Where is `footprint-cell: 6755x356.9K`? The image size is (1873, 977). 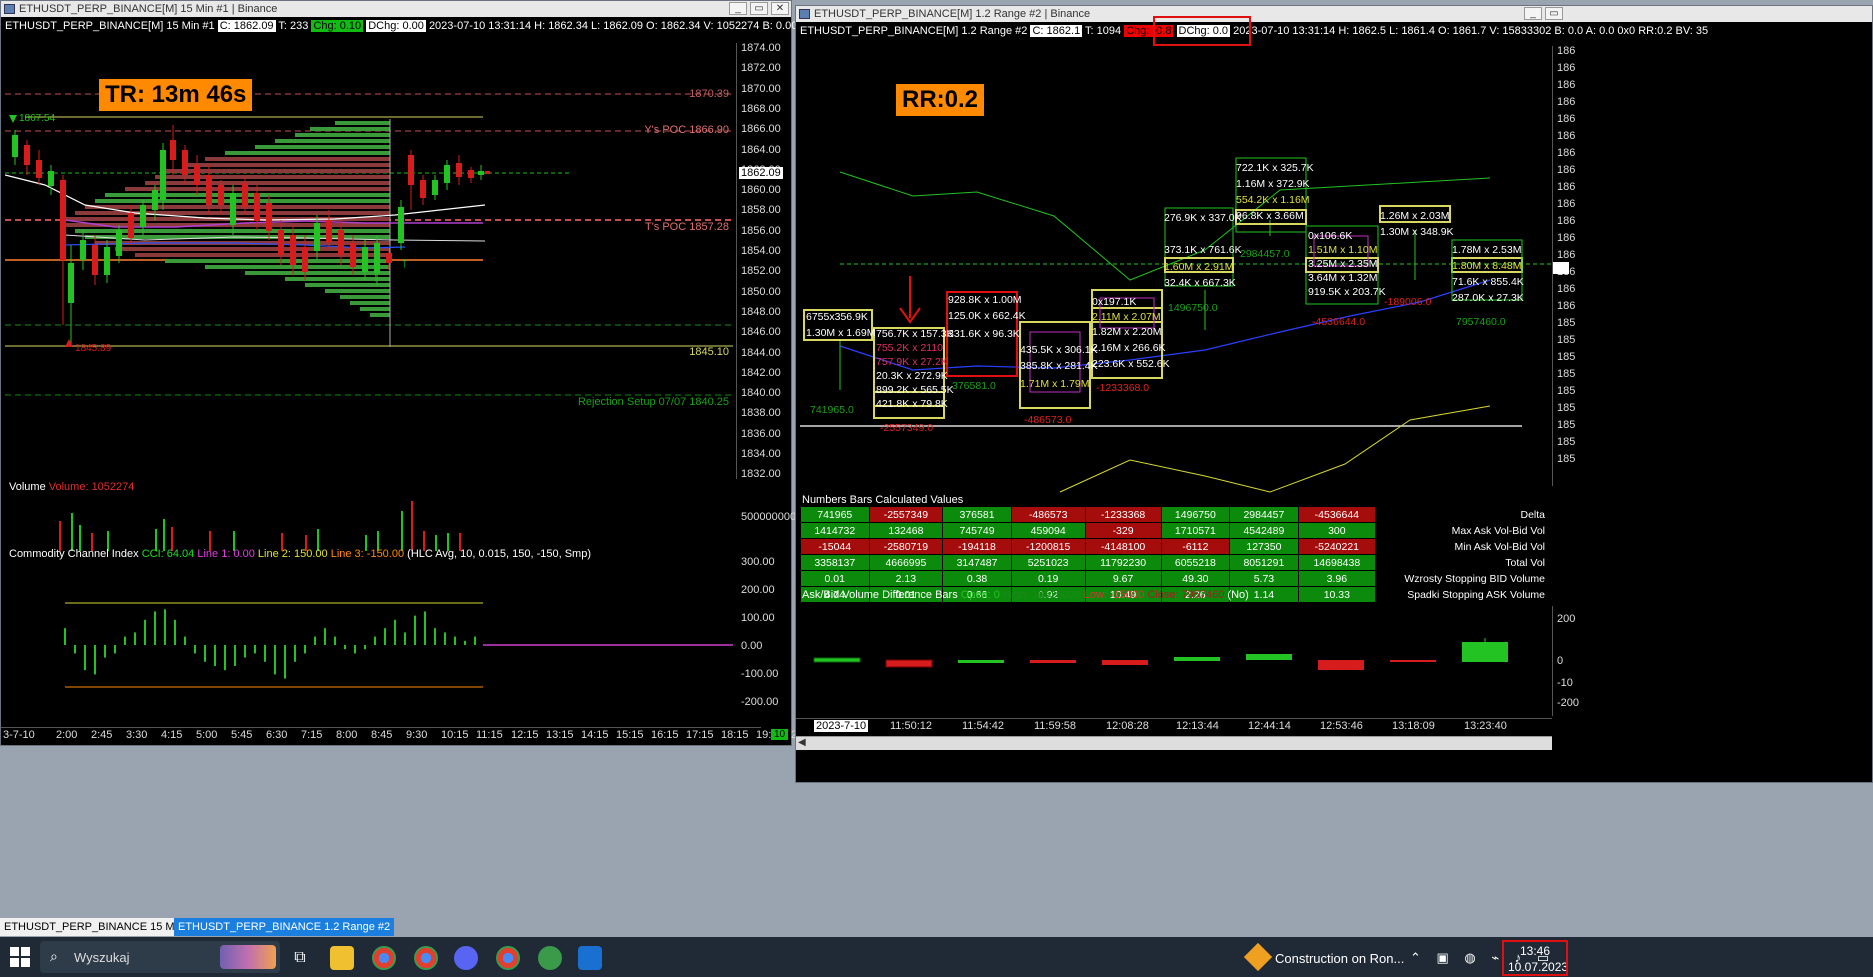 footprint-cell: 6755x356.9K is located at coordinates (837, 317).